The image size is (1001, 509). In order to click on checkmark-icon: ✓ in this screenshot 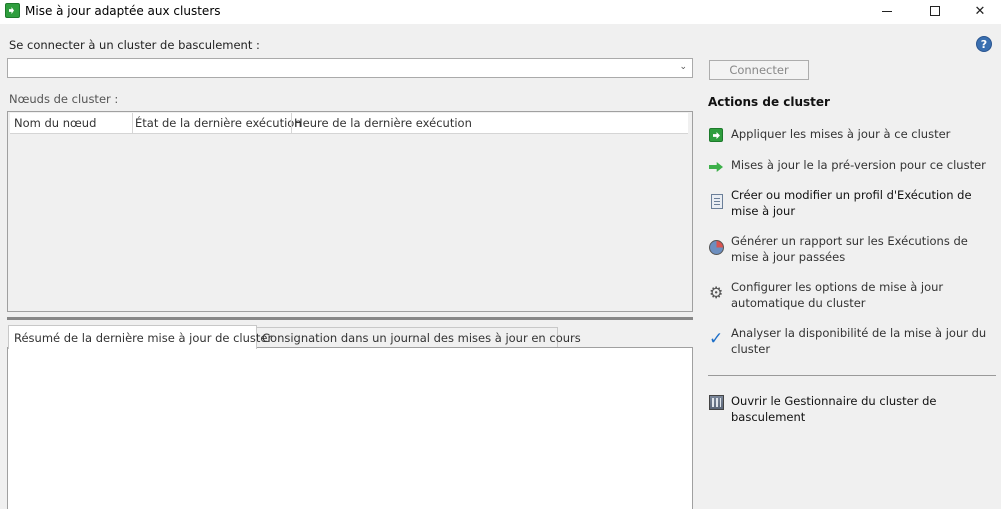, I will do `click(716, 339)`.